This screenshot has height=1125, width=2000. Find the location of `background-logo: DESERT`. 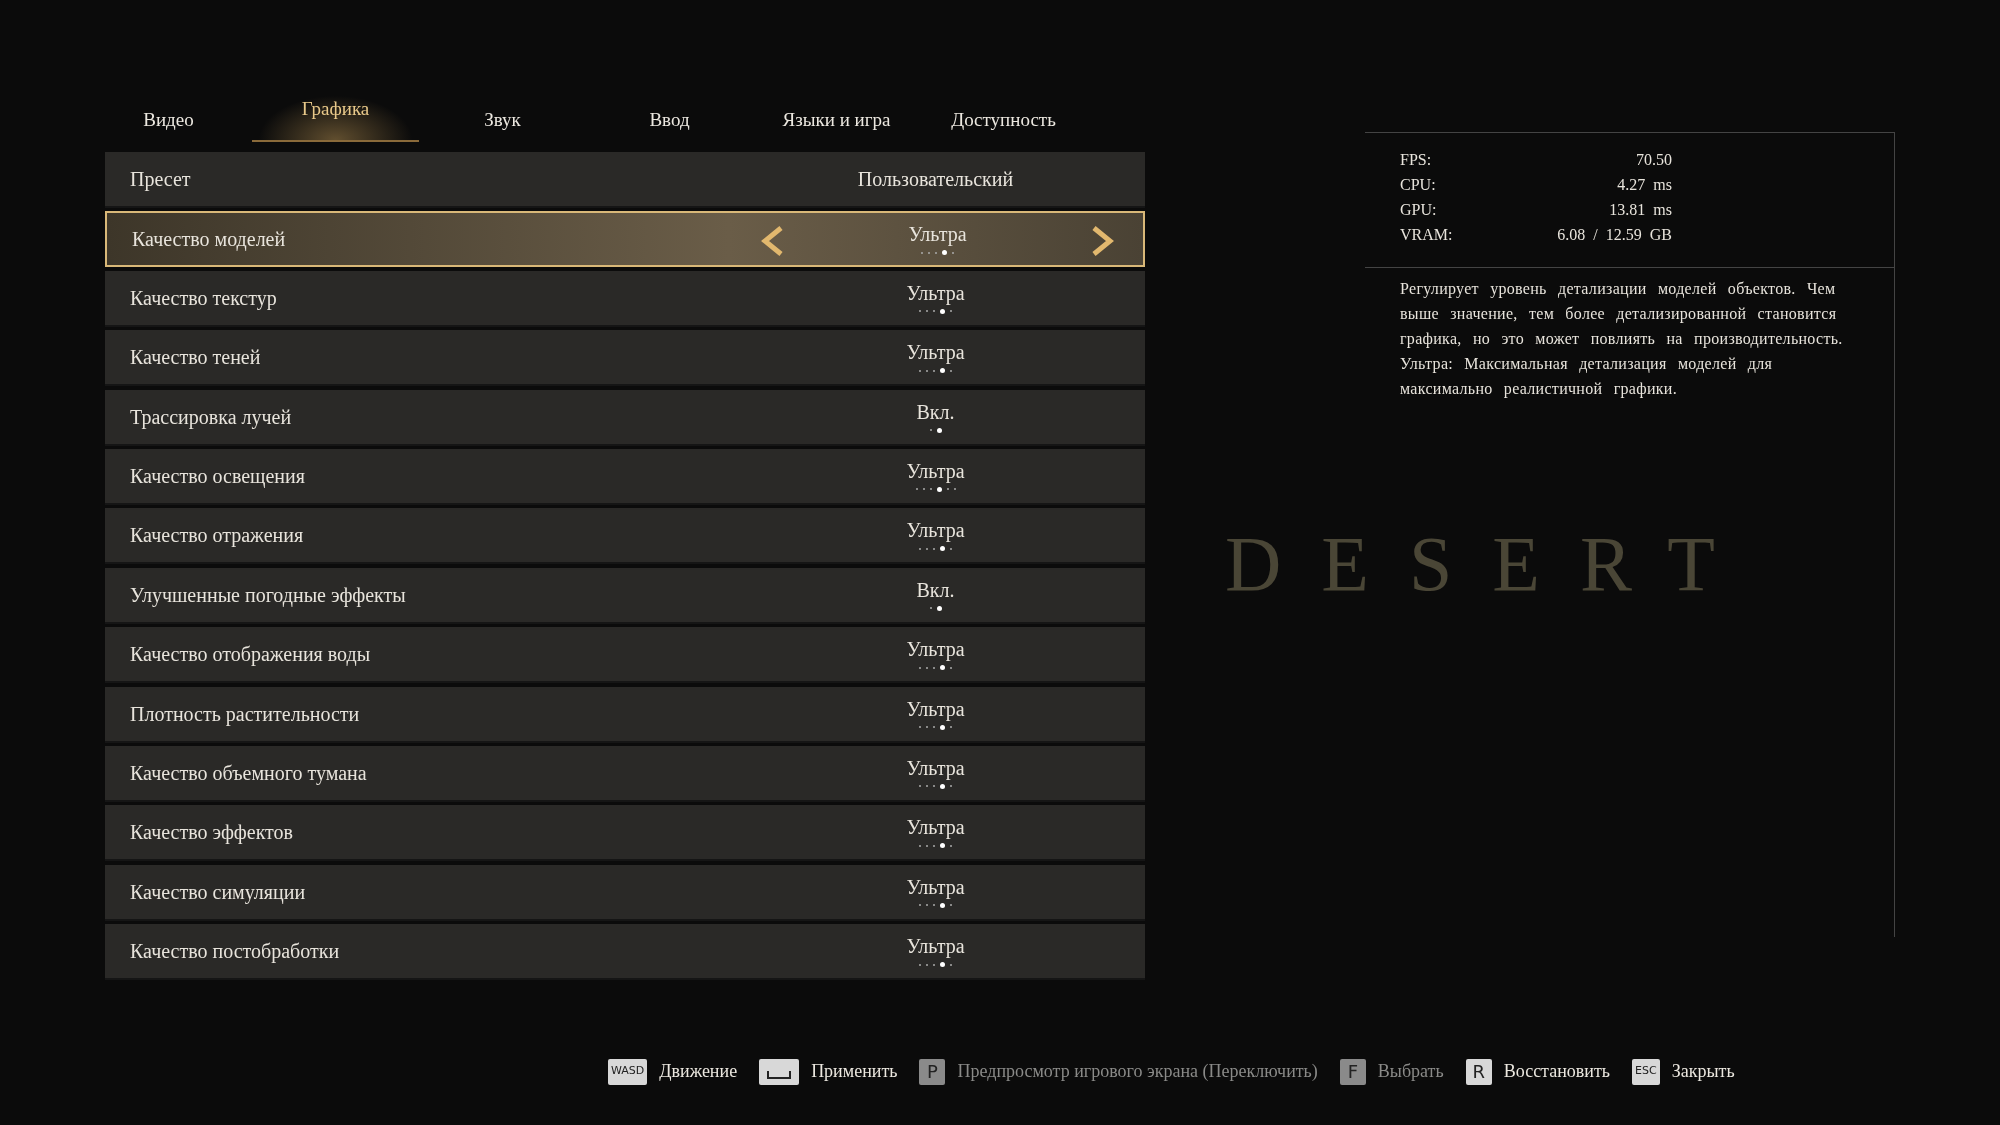

background-logo: DESERT is located at coordinates (1490, 564).